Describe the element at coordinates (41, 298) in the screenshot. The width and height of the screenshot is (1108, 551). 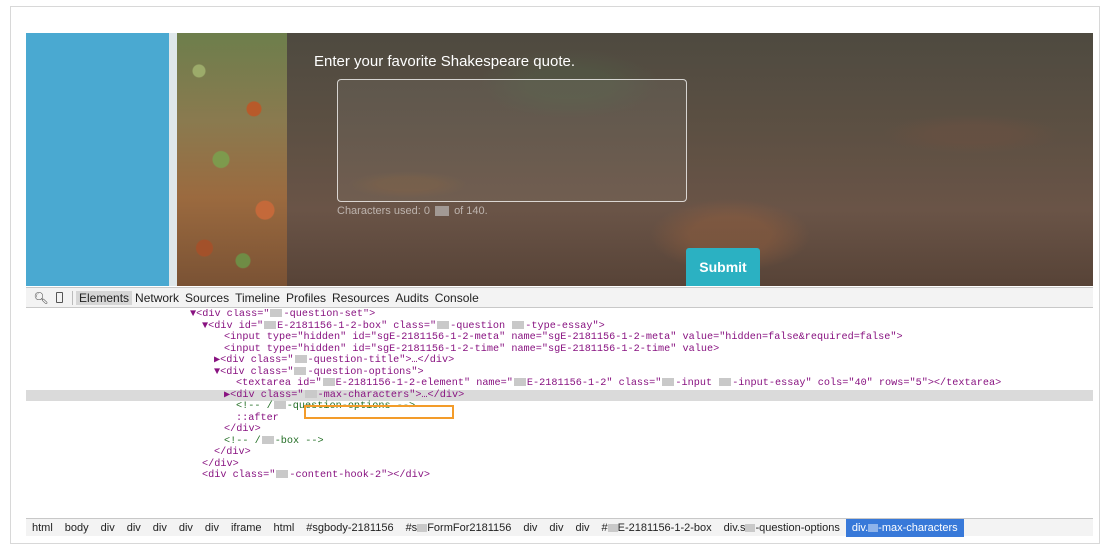
I see `search-icon: 🔍︎` at that location.